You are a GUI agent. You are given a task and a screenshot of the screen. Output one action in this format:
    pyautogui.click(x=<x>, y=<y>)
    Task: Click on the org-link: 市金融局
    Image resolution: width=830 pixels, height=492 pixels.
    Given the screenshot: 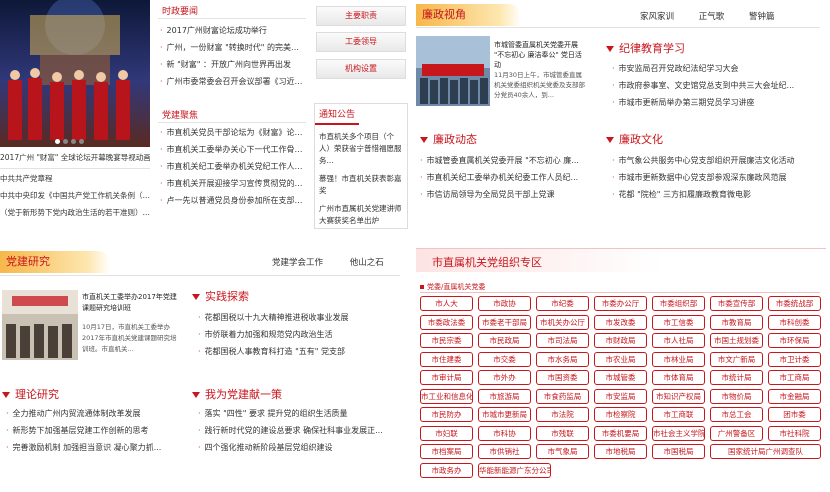 What is the action you would take?
    pyautogui.click(x=794, y=396)
    